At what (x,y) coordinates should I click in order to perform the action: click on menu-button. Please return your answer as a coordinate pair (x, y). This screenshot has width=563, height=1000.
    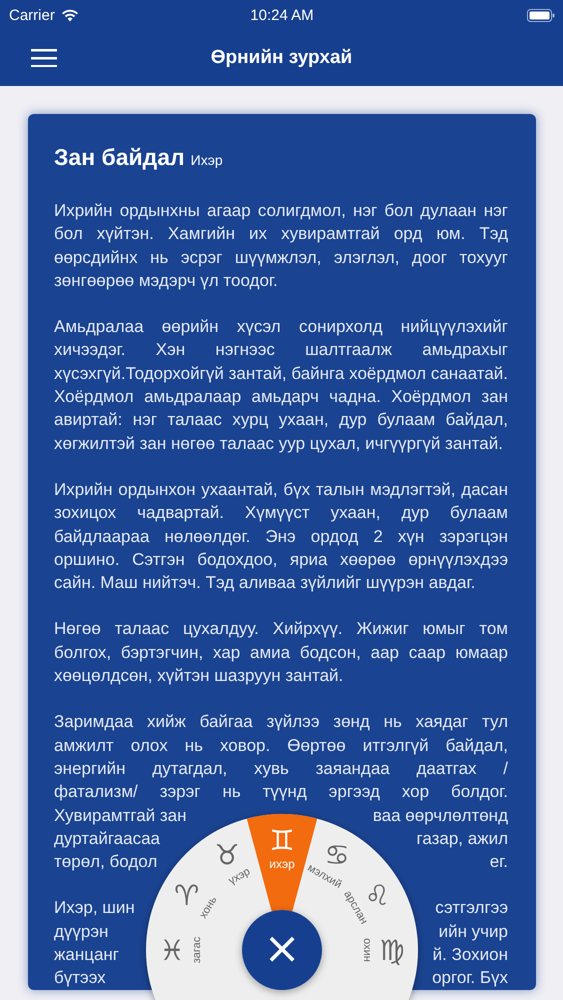
    Looking at the image, I should click on (44, 58).